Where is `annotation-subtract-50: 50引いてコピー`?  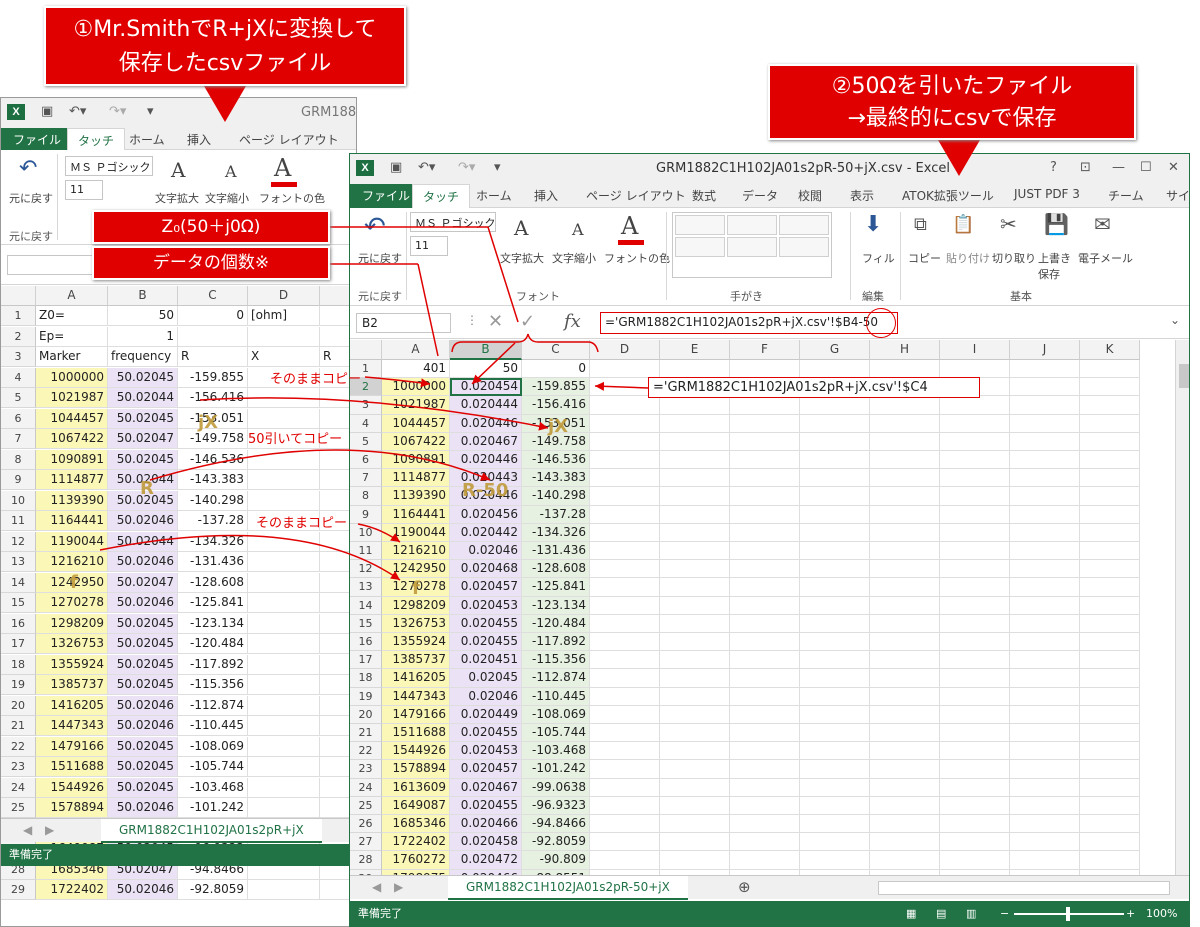
annotation-subtract-50: 50引いてコピー is located at coordinates (295, 439).